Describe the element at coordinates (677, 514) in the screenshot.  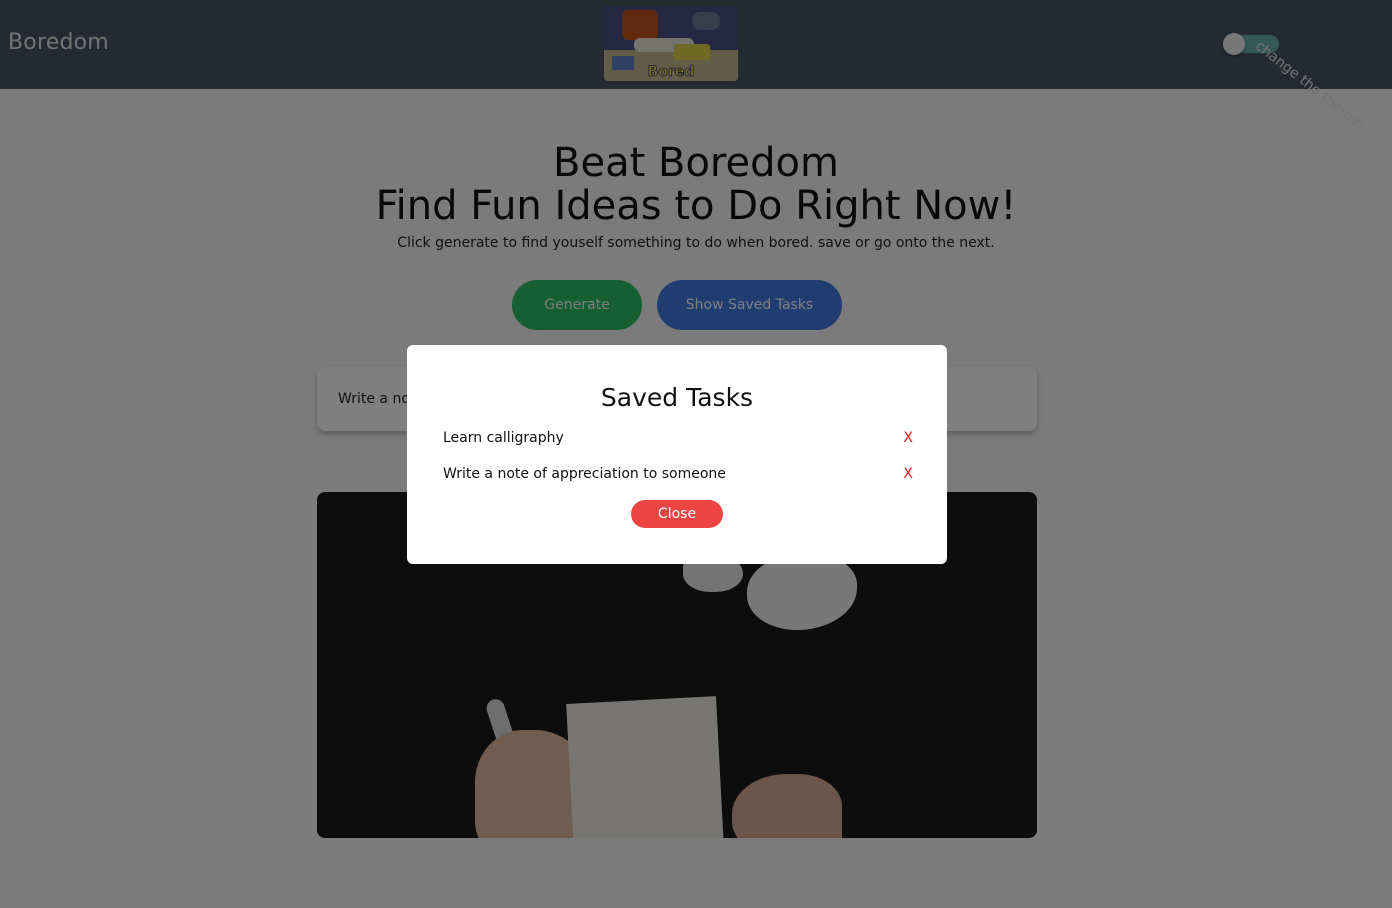
I see `close-button: Close` at that location.